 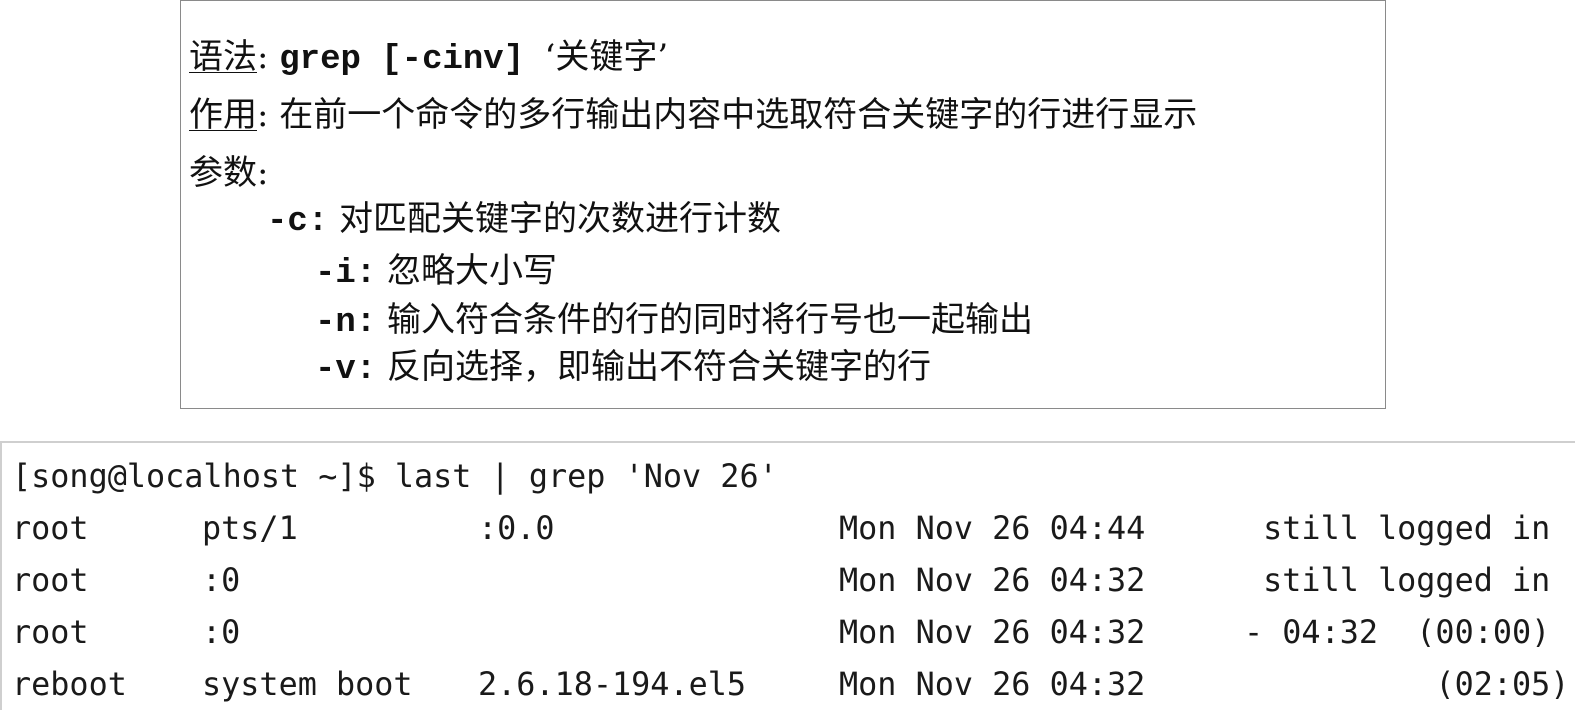 What do you see at coordinates (412, 60) in the screenshot?
I see `syntax-command: grep [-cinv]` at bounding box center [412, 60].